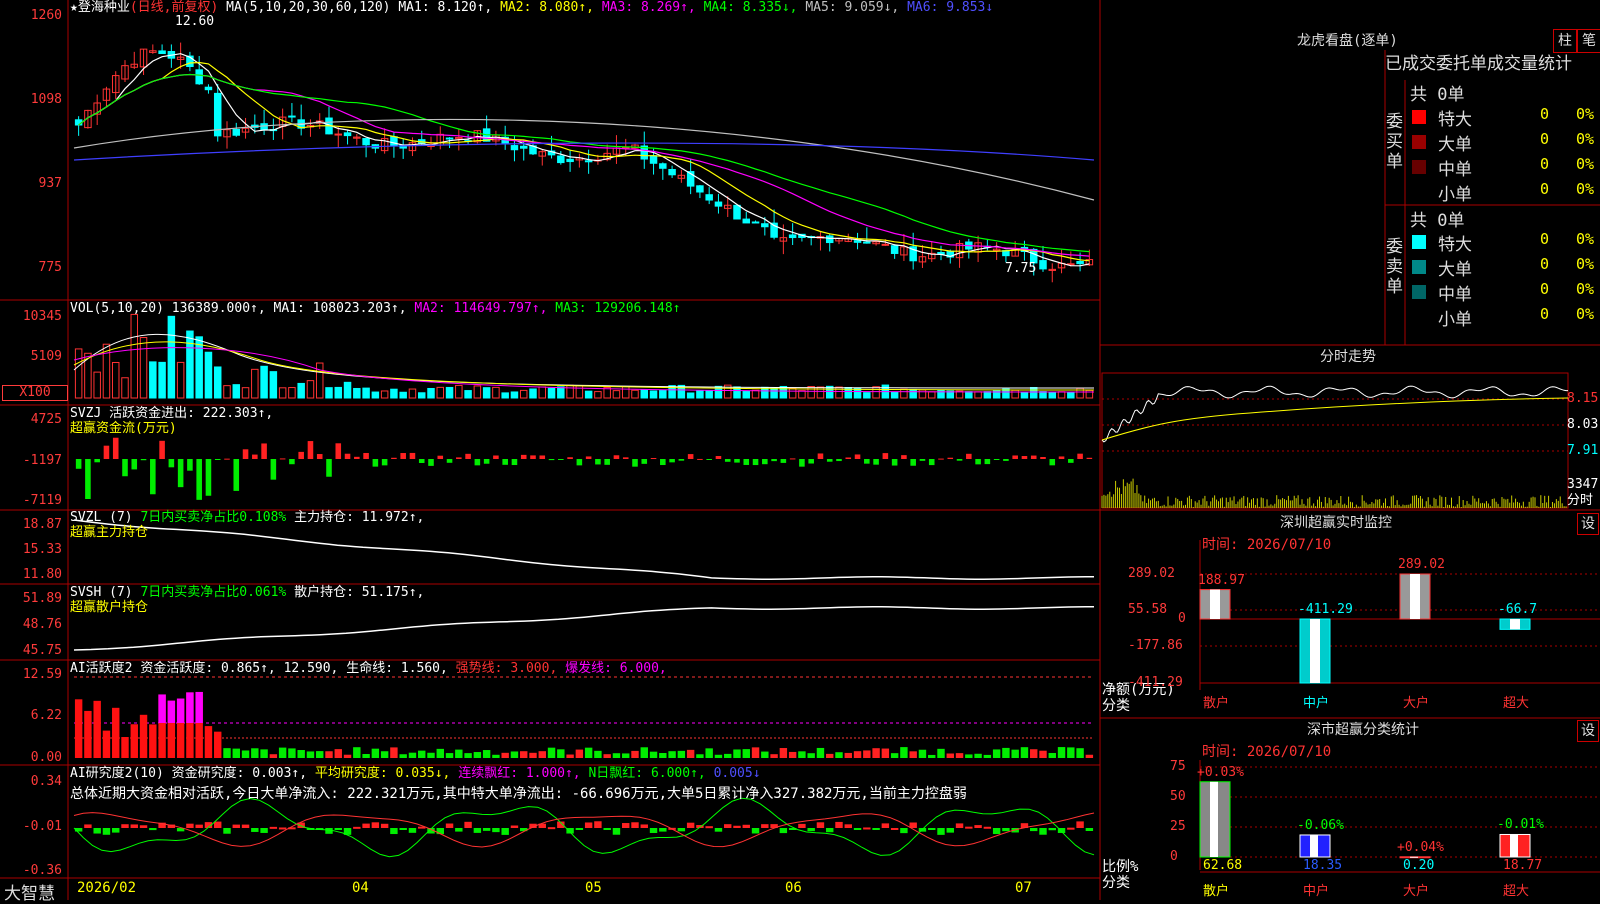 The width and height of the screenshot is (1600, 904). What do you see at coordinates (1178, 826) in the screenshot?
I see `ss-ylabel: 25` at bounding box center [1178, 826].